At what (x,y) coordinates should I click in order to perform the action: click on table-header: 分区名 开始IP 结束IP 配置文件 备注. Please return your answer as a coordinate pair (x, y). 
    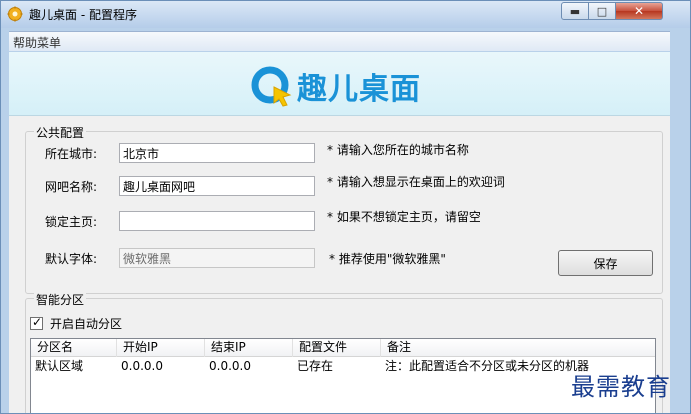
    Looking at the image, I should click on (343, 348).